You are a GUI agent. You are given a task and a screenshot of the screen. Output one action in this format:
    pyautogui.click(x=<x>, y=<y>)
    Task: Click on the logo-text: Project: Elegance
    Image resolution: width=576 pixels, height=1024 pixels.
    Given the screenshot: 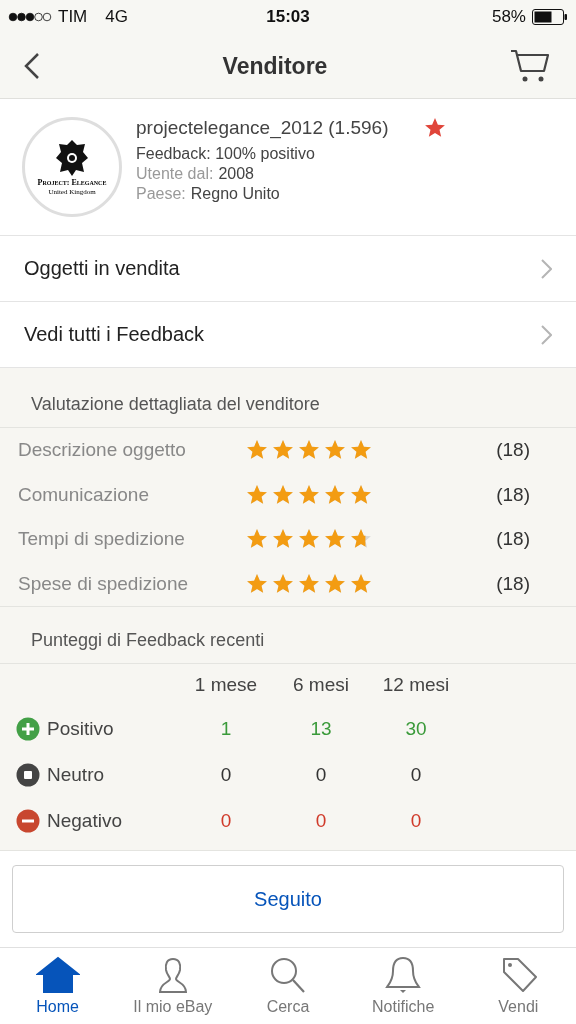 What is the action you would take?
    pyautogui.click(x=72, y=182)
    